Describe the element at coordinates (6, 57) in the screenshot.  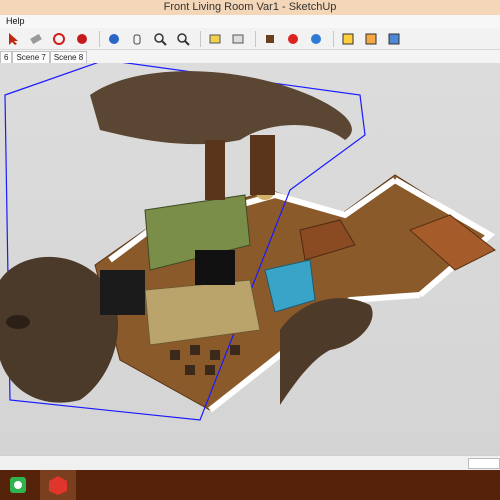
I see `scene-tab-6: 6` at that location.